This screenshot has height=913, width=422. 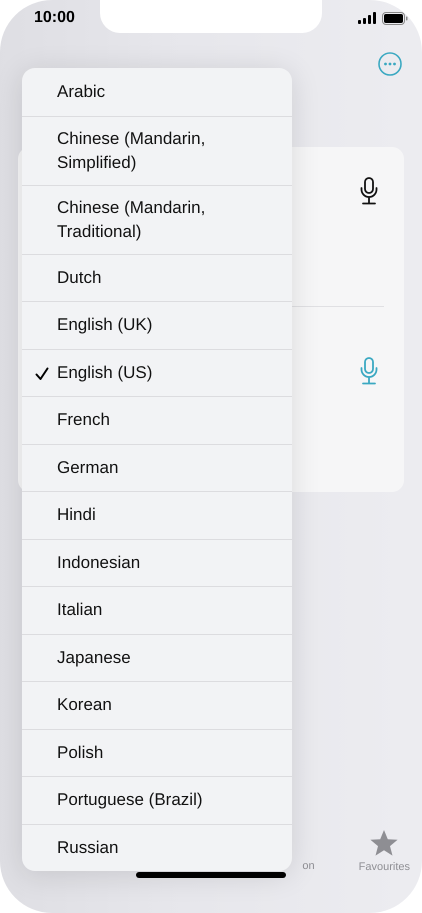 What do you see at coordinates (157, 277) in the screenshot?
I see `menu-item: Dutch` at bounding box center [157, 277].